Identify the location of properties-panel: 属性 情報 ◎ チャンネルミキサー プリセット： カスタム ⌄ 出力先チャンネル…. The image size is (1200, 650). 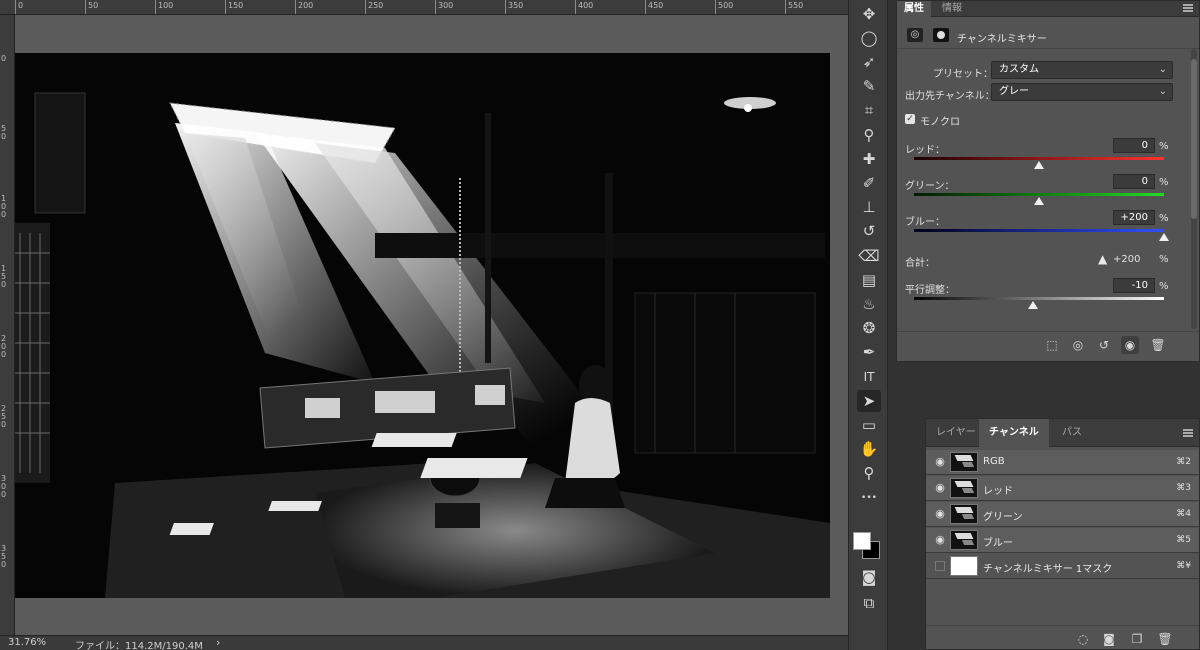
(1048, 181).